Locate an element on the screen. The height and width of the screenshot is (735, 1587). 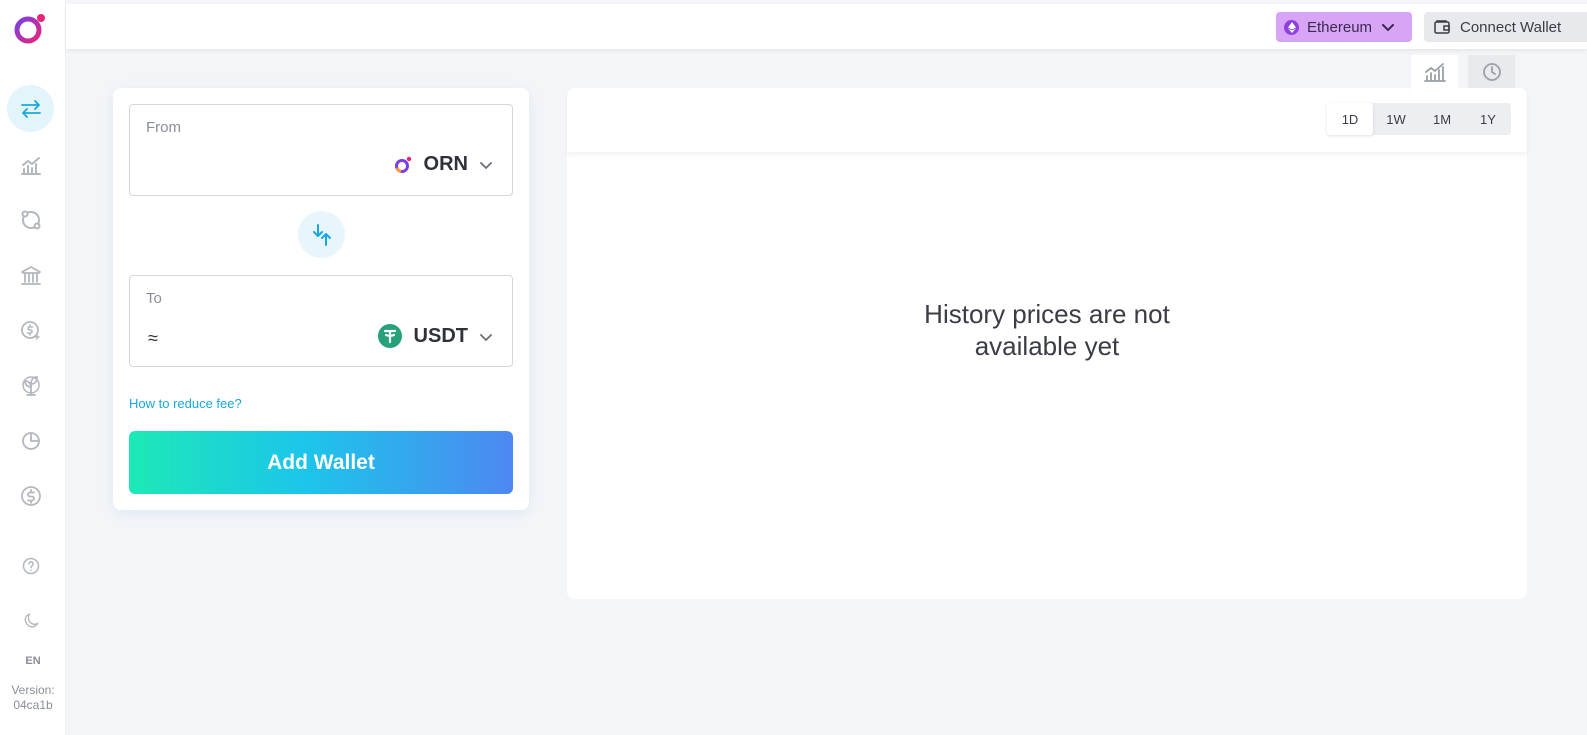
nav-bank is located at coordinates (30, 274).